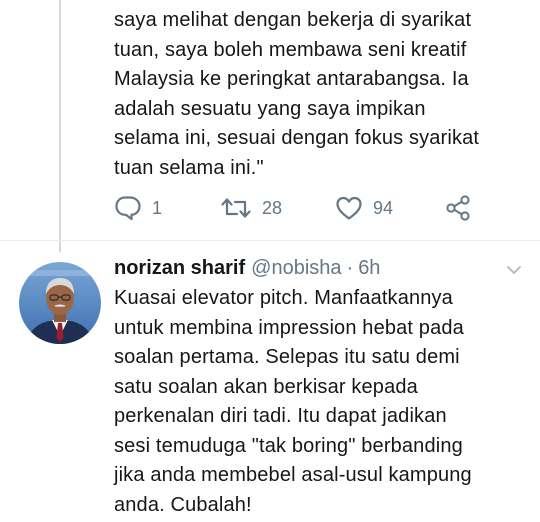 This screenshot has width=540, height=522. Describe the element at coordinates (183, 504) in the screenshot. I see `tweet-text-line: anda. Cubalah!` at that location.